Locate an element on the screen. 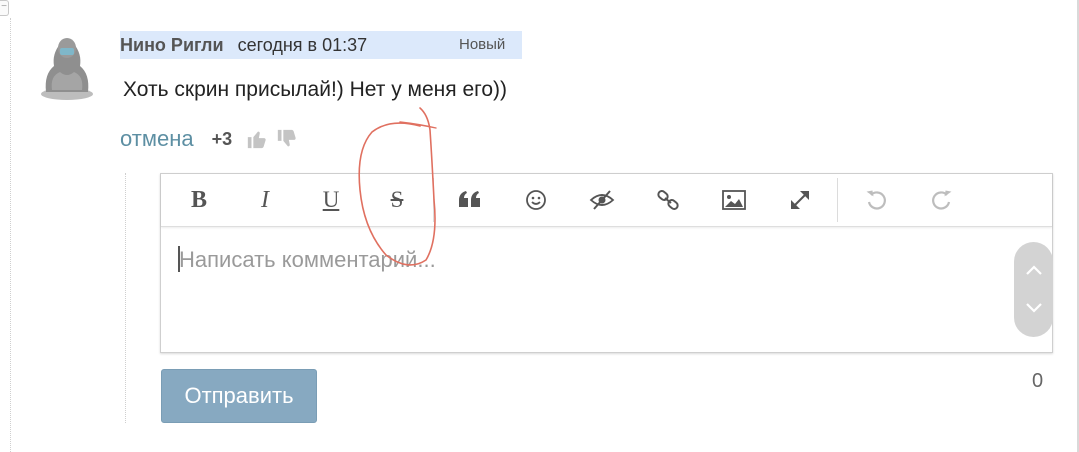 Image resolution: width=1079 pixels, height=452 pixels. strikethrough-button: S is located at coordinates (397, 200).